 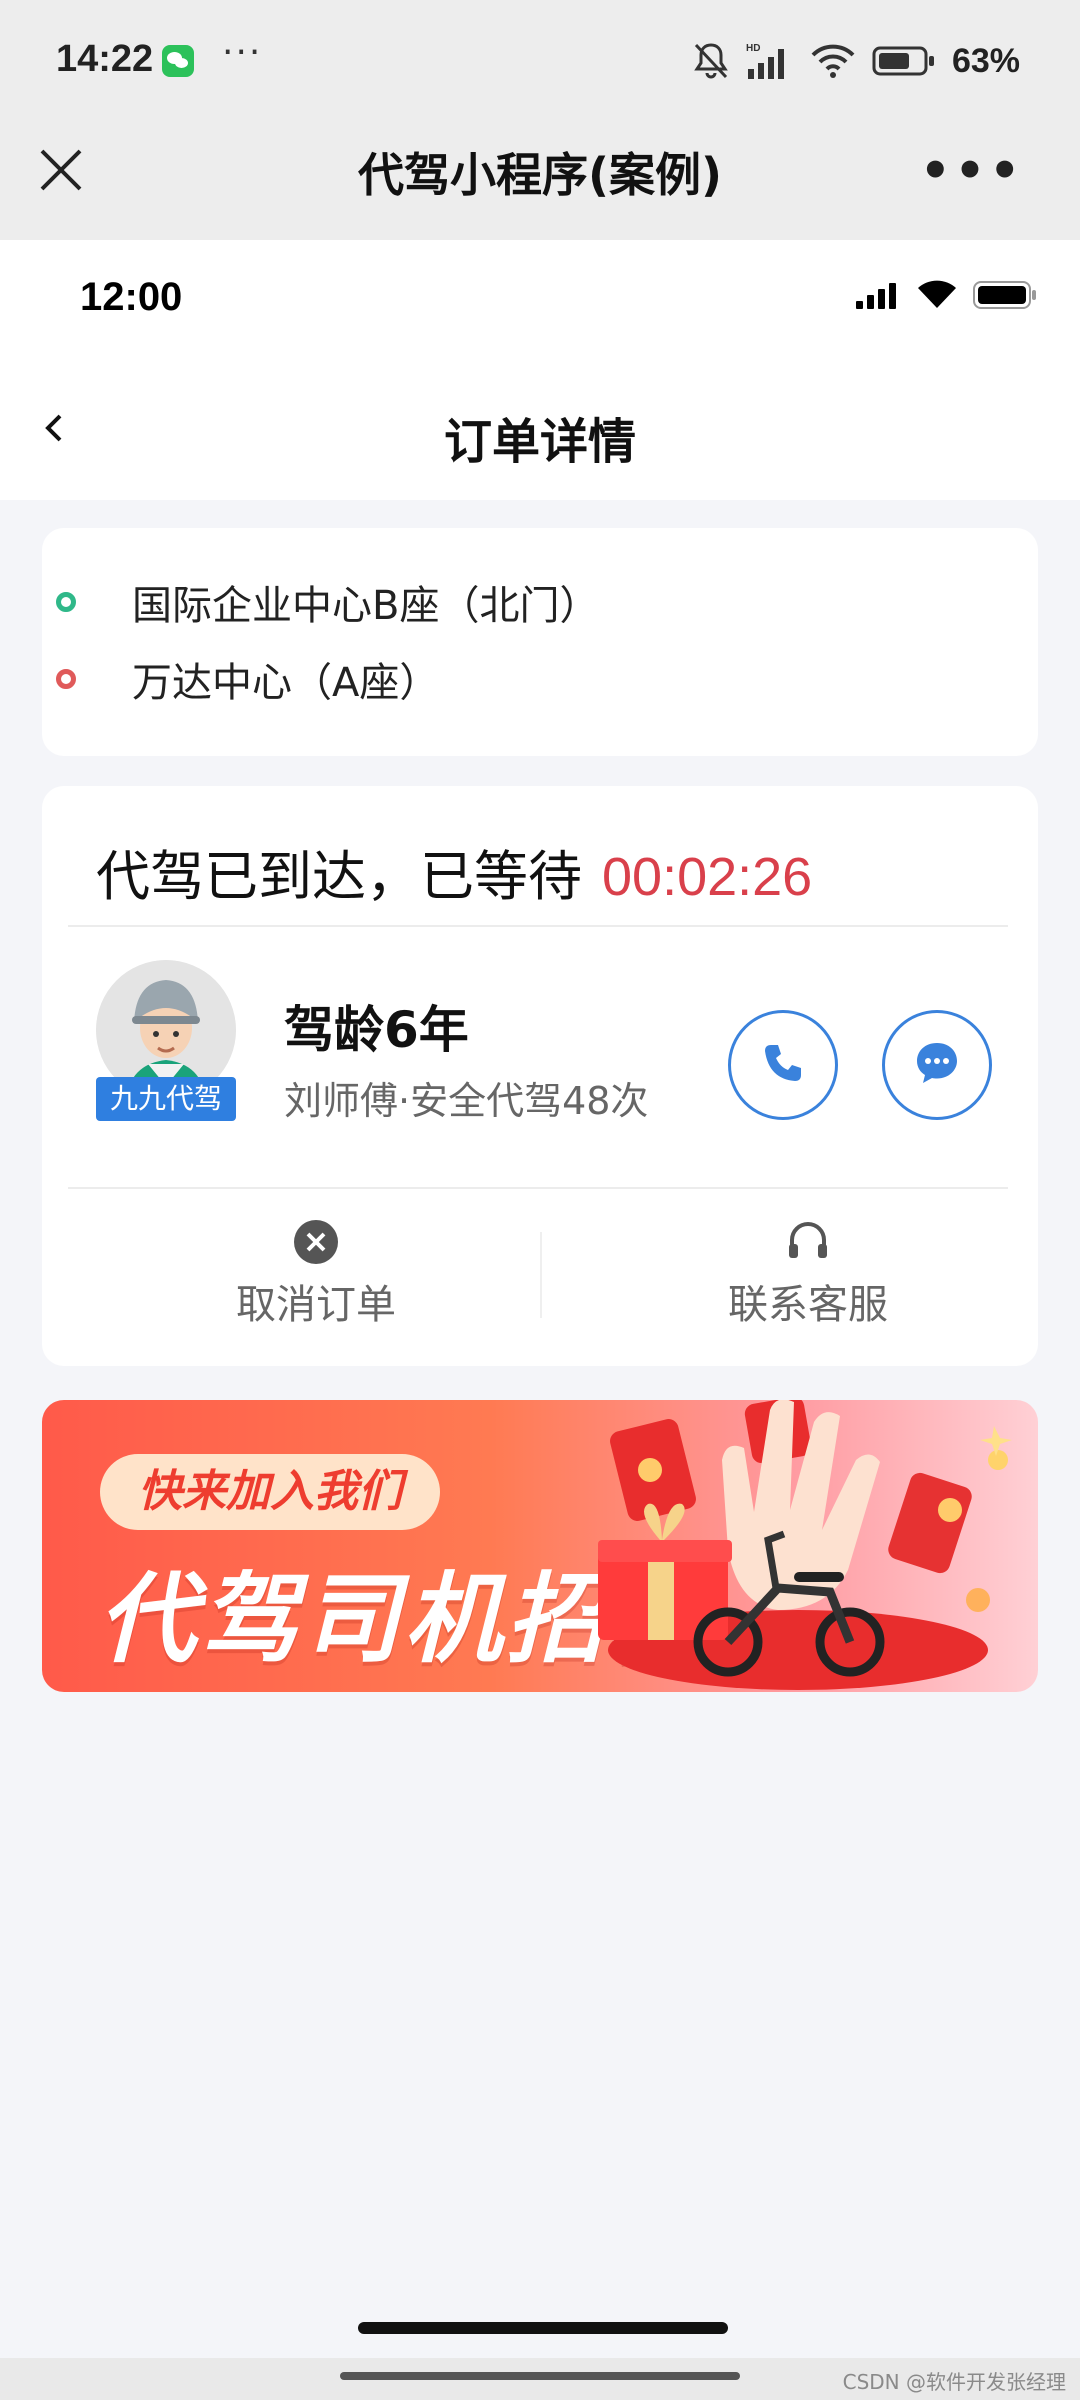 I want to click on page-title: 订单详情, so click(x=539, y=442).